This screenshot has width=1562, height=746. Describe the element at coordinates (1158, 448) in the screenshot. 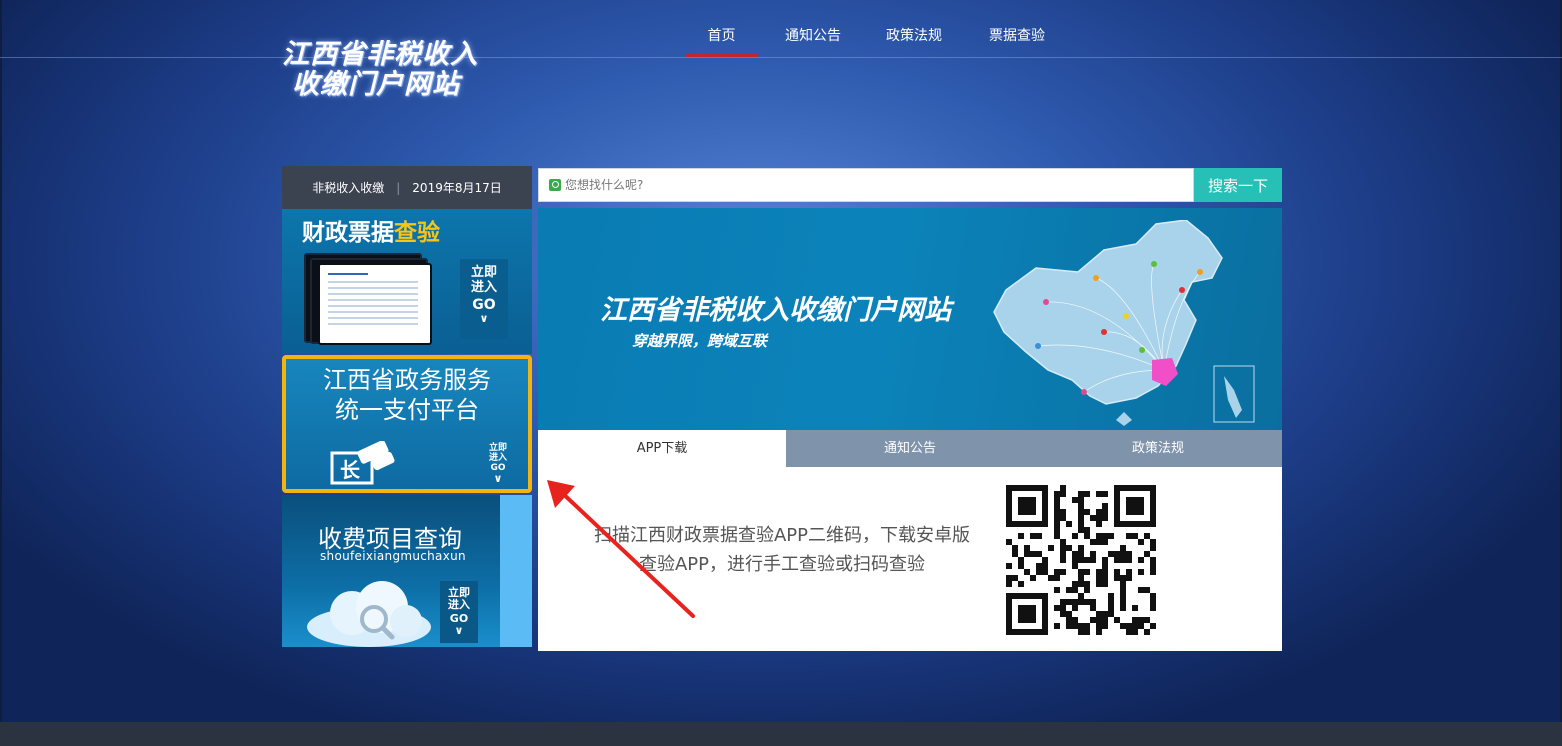

I see `tab-policies: 政策法规` at that location.